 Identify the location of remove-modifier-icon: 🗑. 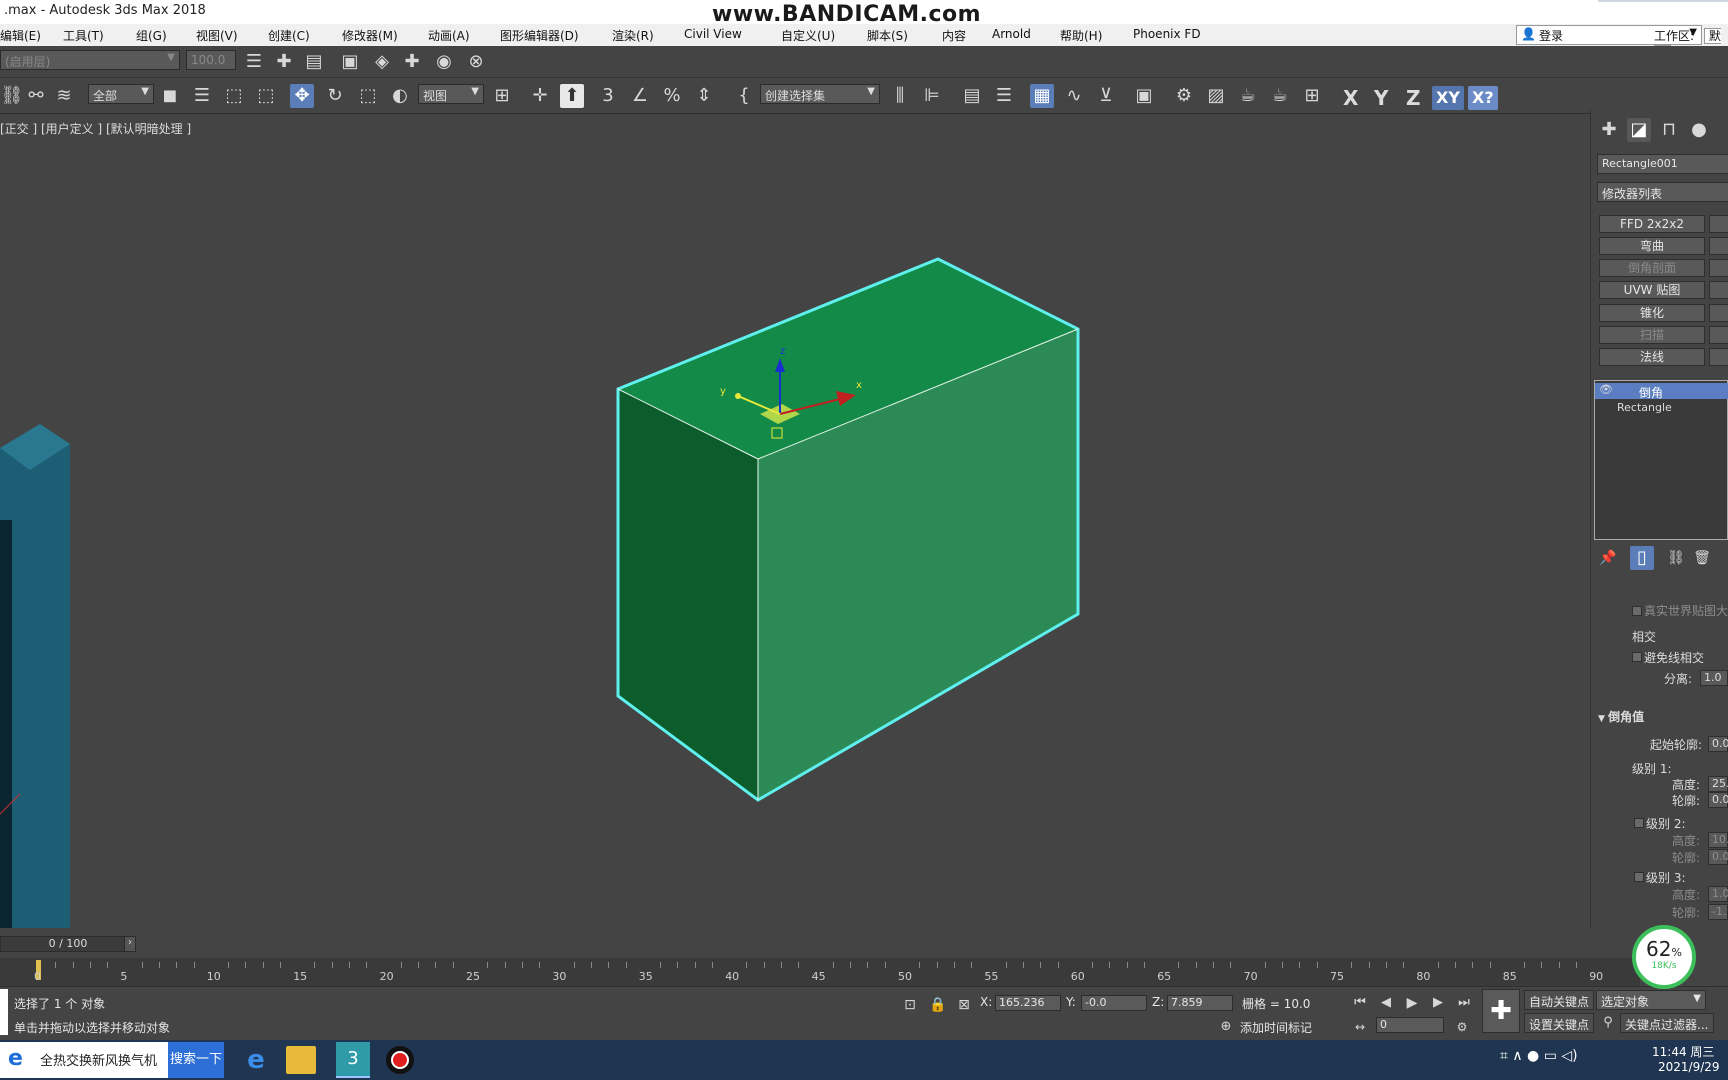
(1702, 558).